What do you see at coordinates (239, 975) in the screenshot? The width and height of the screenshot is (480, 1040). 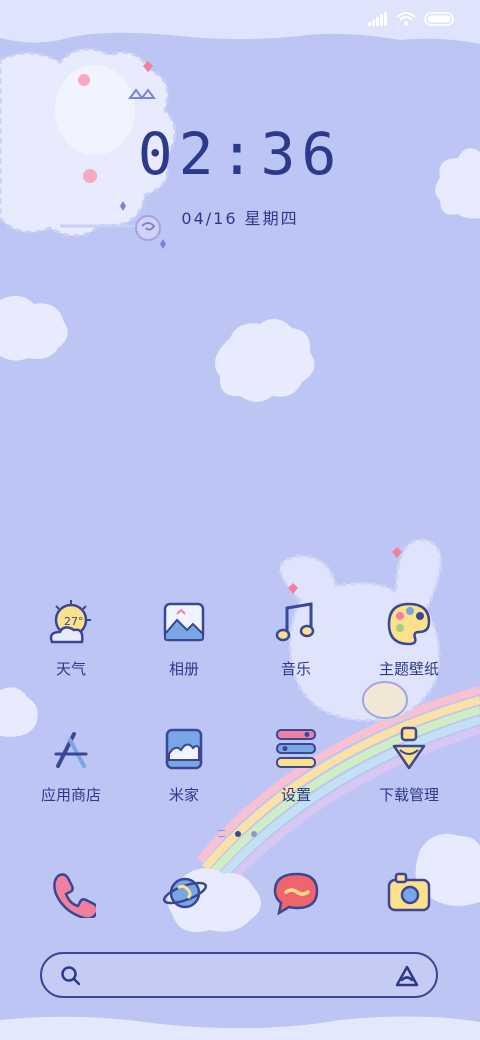 I see `search-bar` at bounding box center [239, 975].